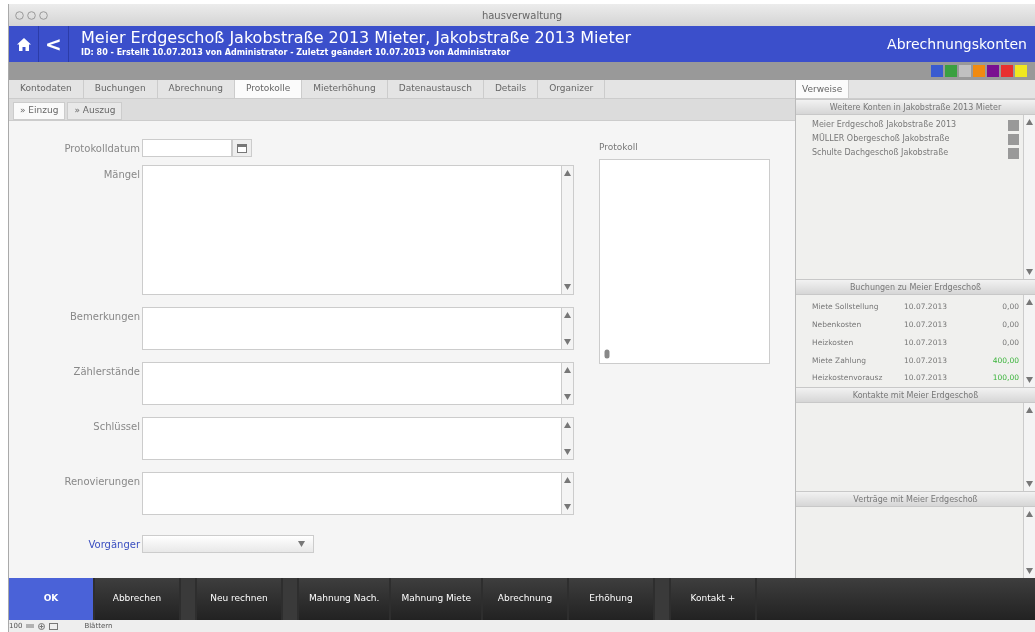 This screenshot has width=1035, height=632. What do you see at coordinates (137, 599) in the screenshot?
I see `action-button: Abbrechen` at bounding box center [137, 599].